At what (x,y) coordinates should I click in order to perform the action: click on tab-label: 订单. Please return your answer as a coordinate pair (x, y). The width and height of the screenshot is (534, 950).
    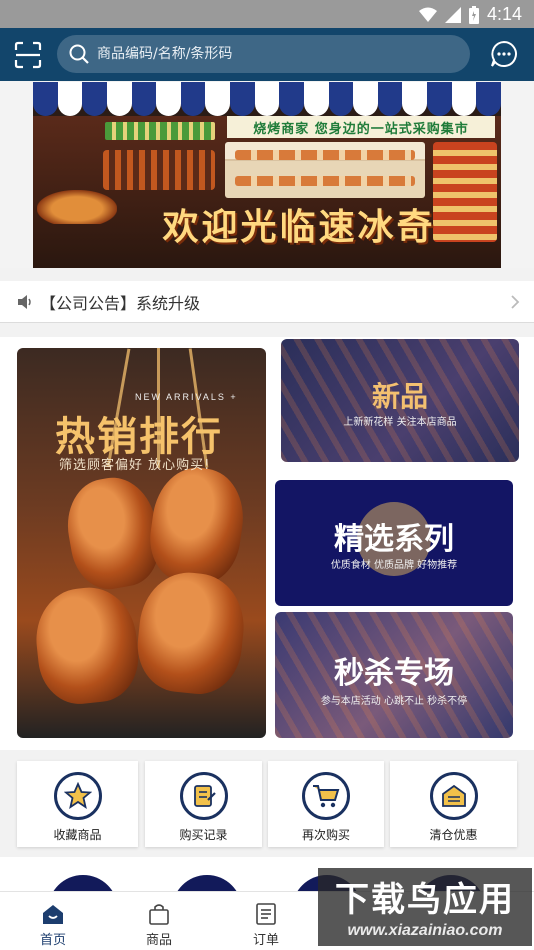
    Looking at the image, I should click on (265, 940).